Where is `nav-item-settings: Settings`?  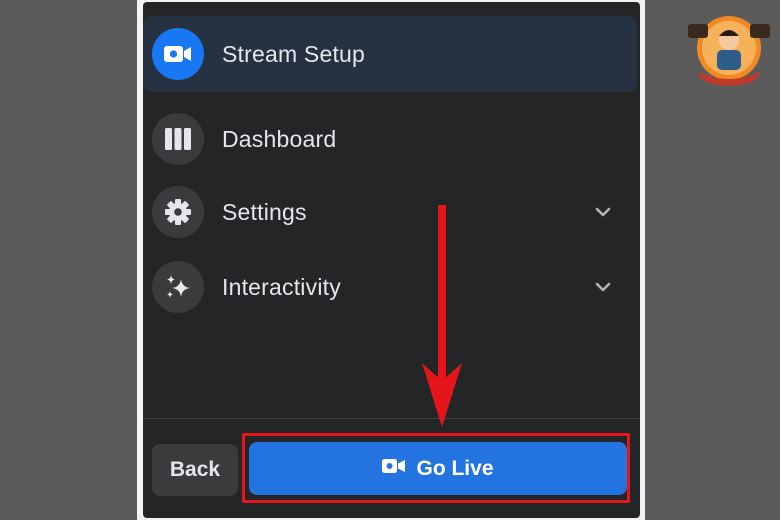
nav-item-settings: Settings is located at coordinates (391, 212).